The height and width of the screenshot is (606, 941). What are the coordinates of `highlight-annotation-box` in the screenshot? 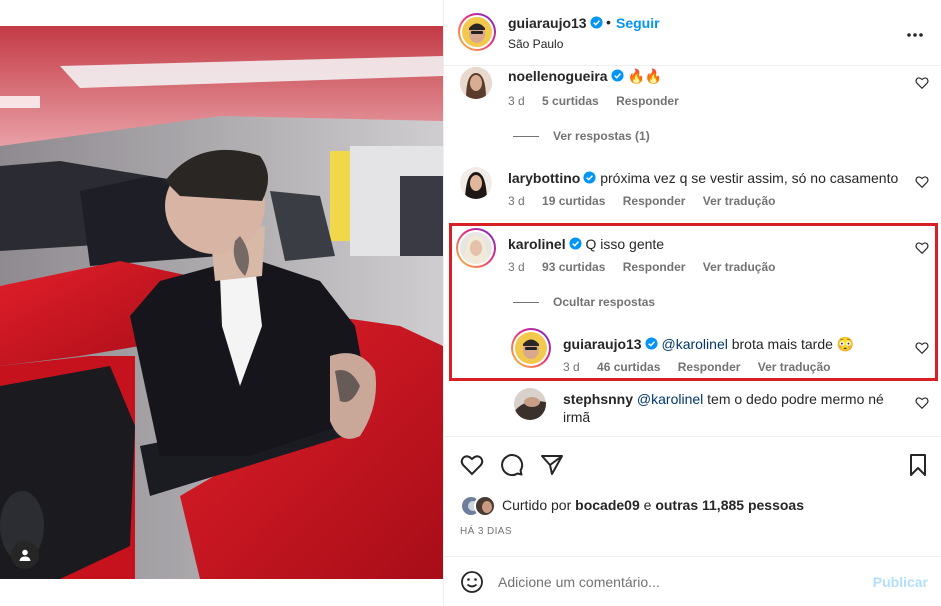 It's located at (693, 302).